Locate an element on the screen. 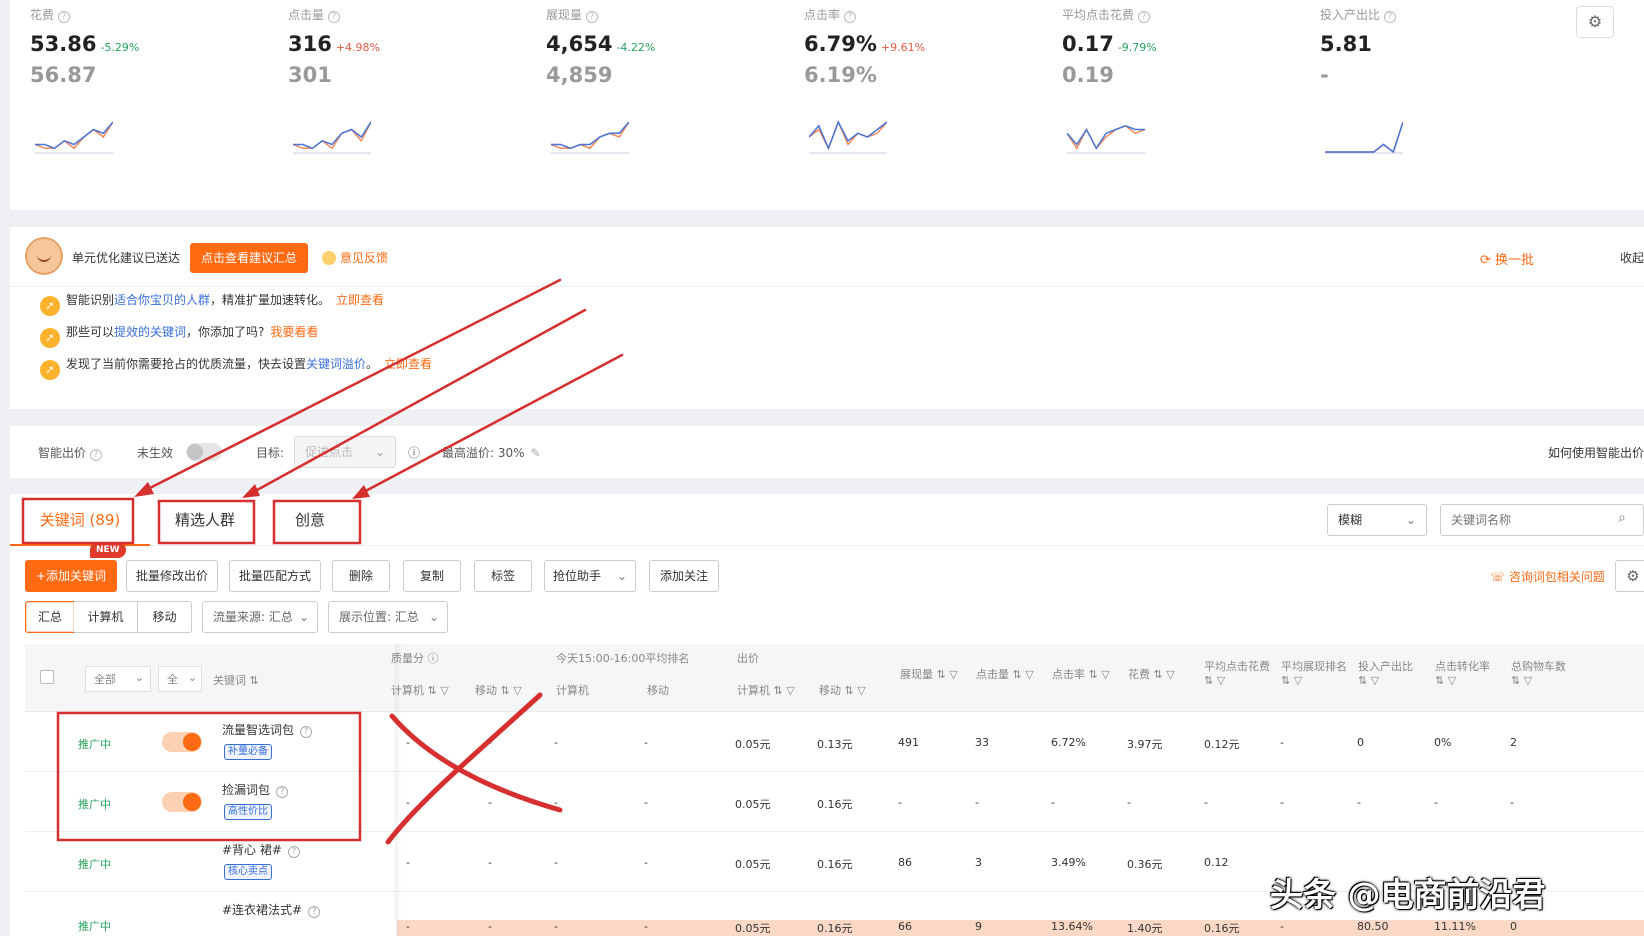 The height and width of the screenshot is (936, 1644). col-keyword: 关键词 ⇅ is located at coordinates (236, 680).